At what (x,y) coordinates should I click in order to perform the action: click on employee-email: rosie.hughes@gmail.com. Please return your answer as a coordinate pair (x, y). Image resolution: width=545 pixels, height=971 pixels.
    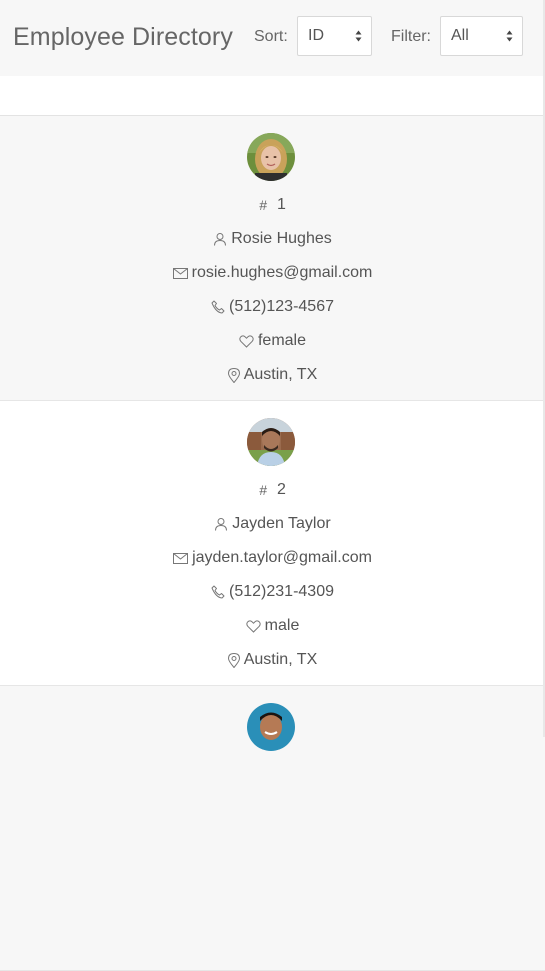
    Looking at the image, I should click on (272, 273).